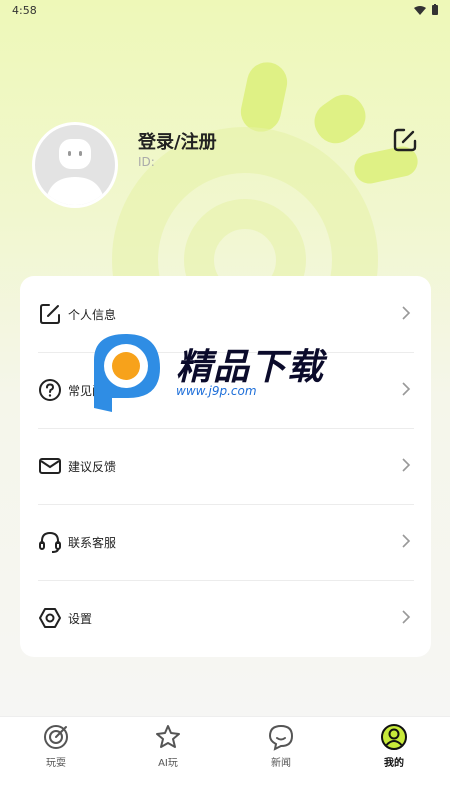 The width and height of the screenshot is (450, 801). I want to click on user-icon, so click(394, 737).